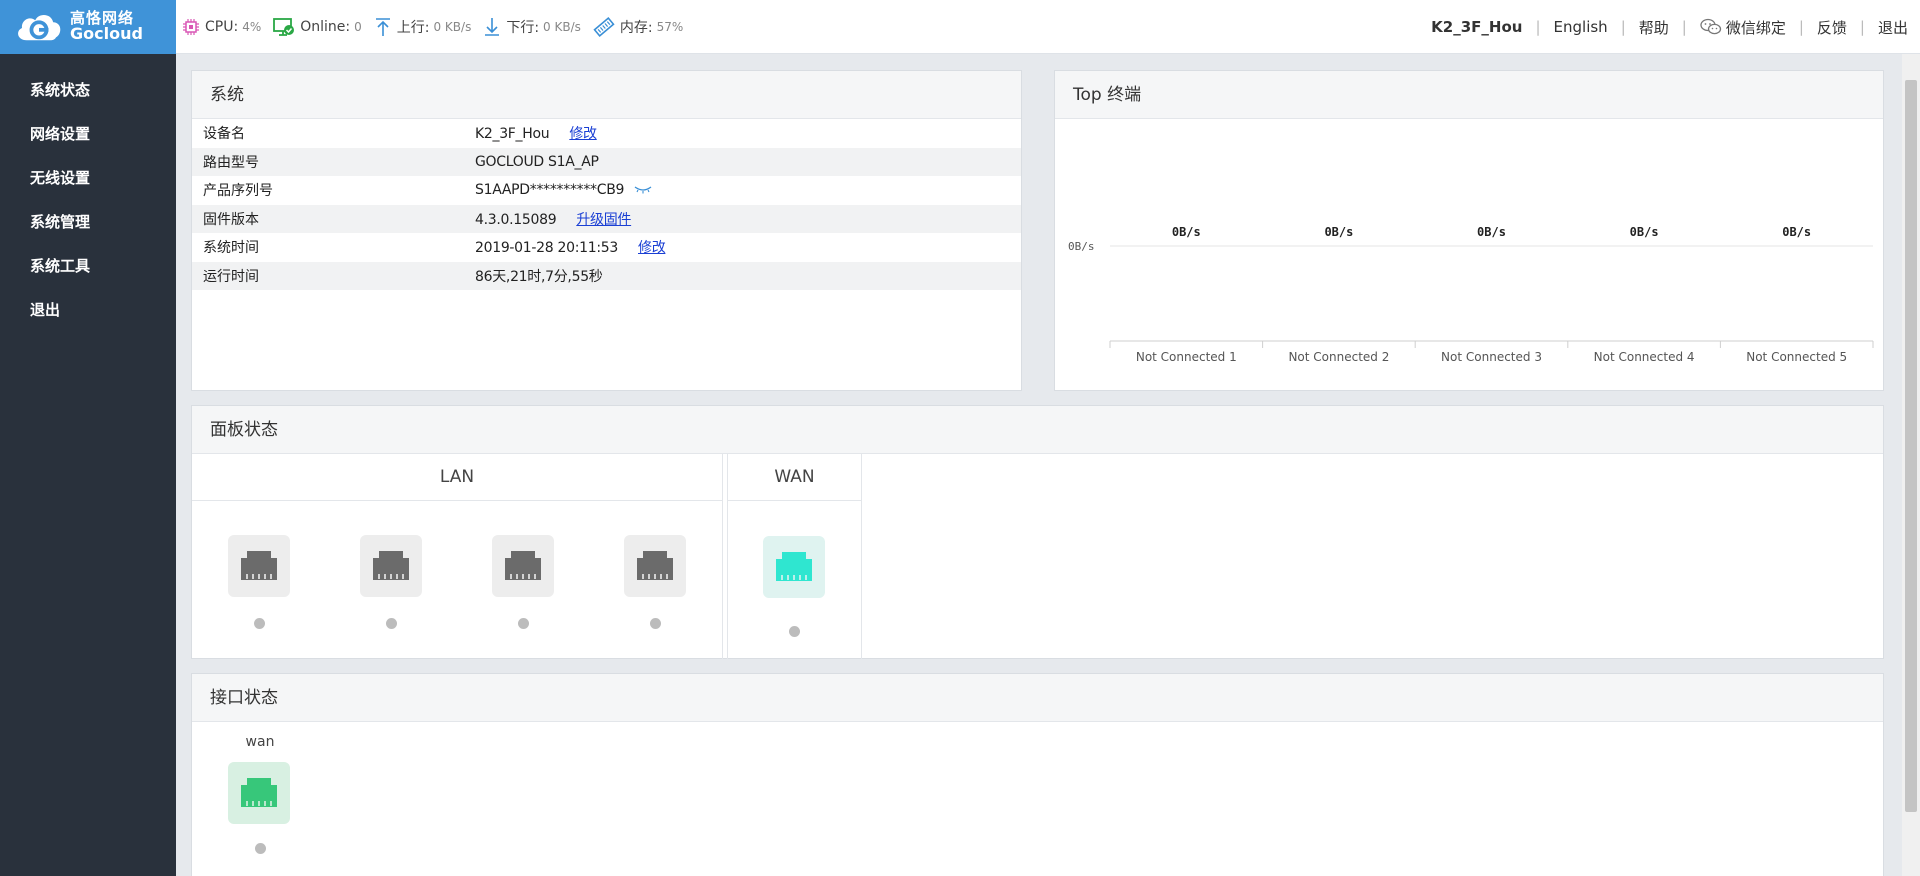  I want to click on table-row: 运行时间 86天,21时,7分,55秒, so click(606, 275).